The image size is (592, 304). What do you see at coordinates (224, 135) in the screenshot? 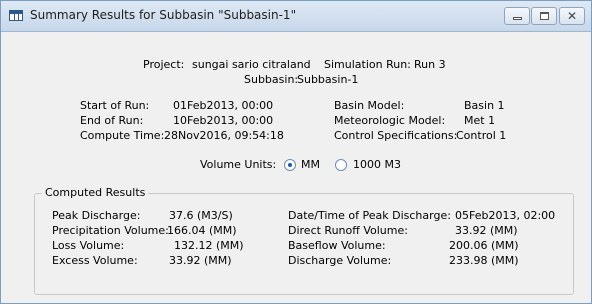
I see `compute-time-value: 28Nov2016, 09:54:18` at bounding box center [224, 135].